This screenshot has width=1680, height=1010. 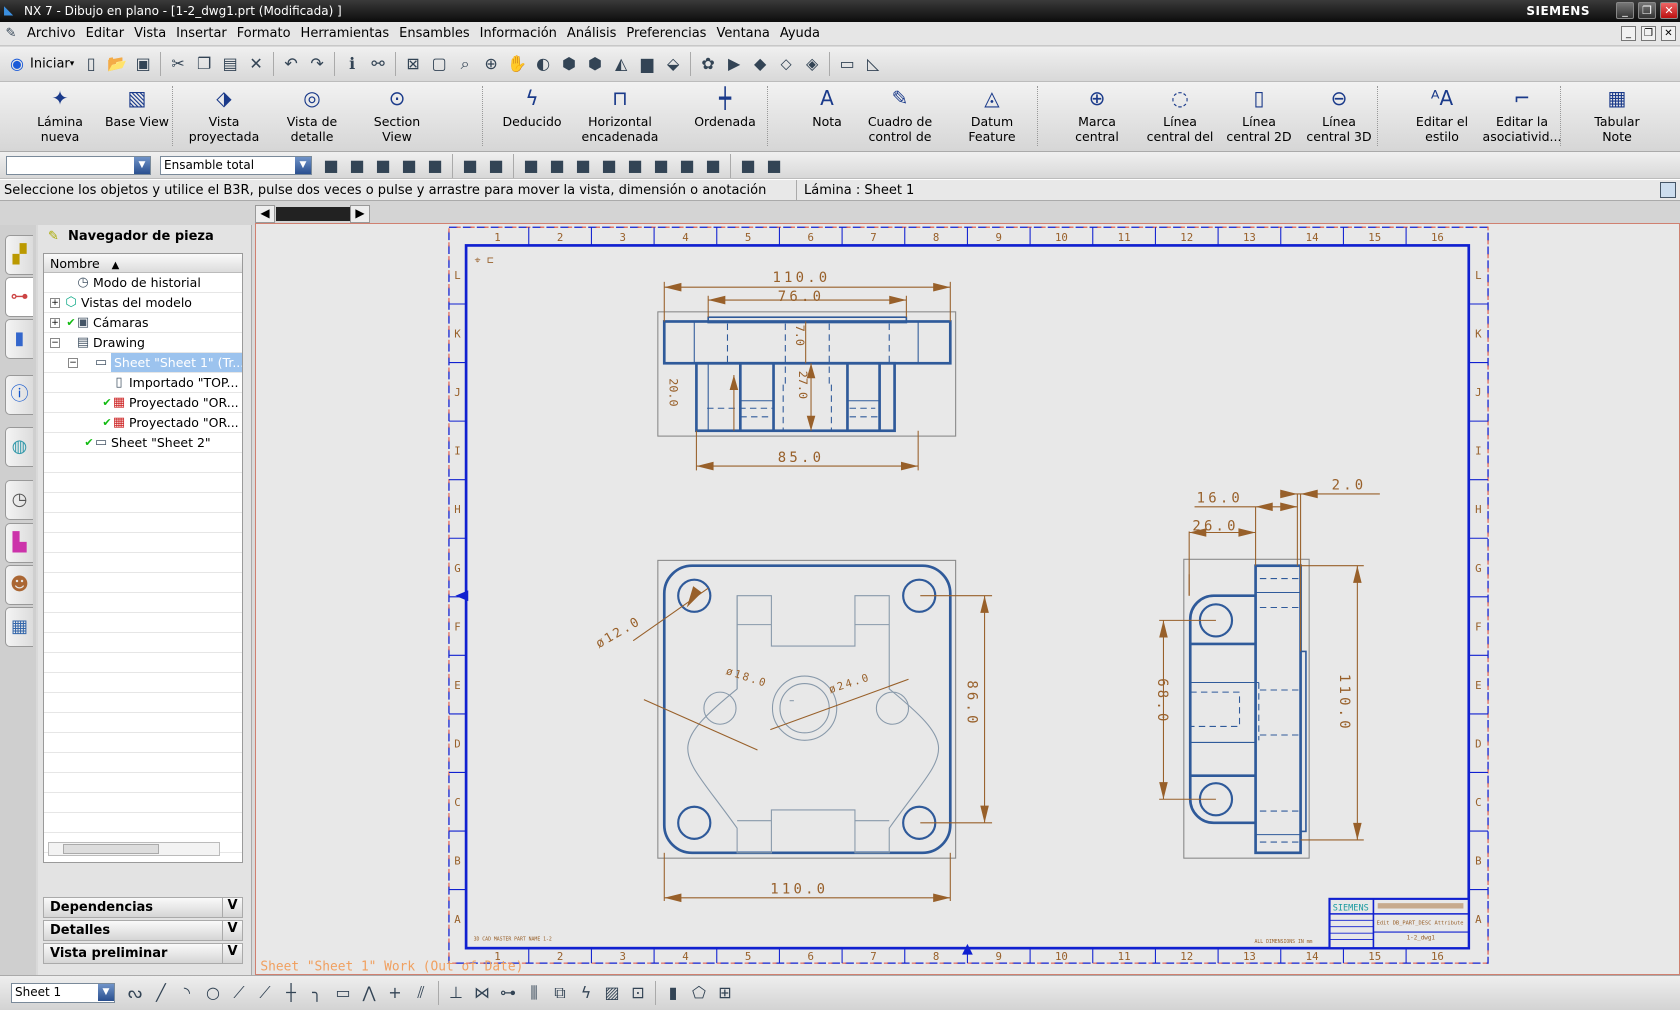 What do you see at coordinates (291, 993) in the screenshot?
I see `split-icon: ┼` at bounding box center [291, 993].